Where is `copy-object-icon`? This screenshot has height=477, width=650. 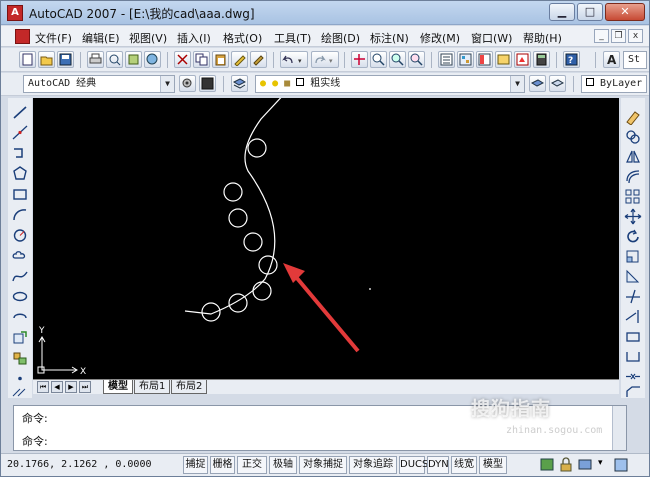 copy-object-icon is located at coordinates (633, 136).